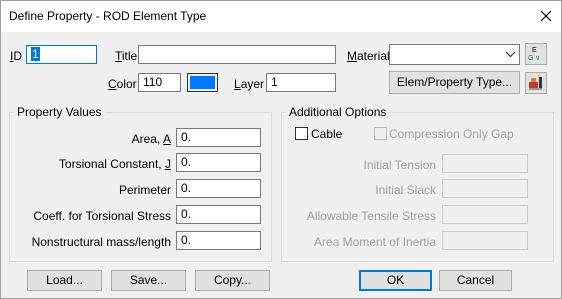 The image size is (562, 299). What do you see at coordinates (126, 56) in the screenshot?
I see `title-label: Title` at bounding box center [126, 56].